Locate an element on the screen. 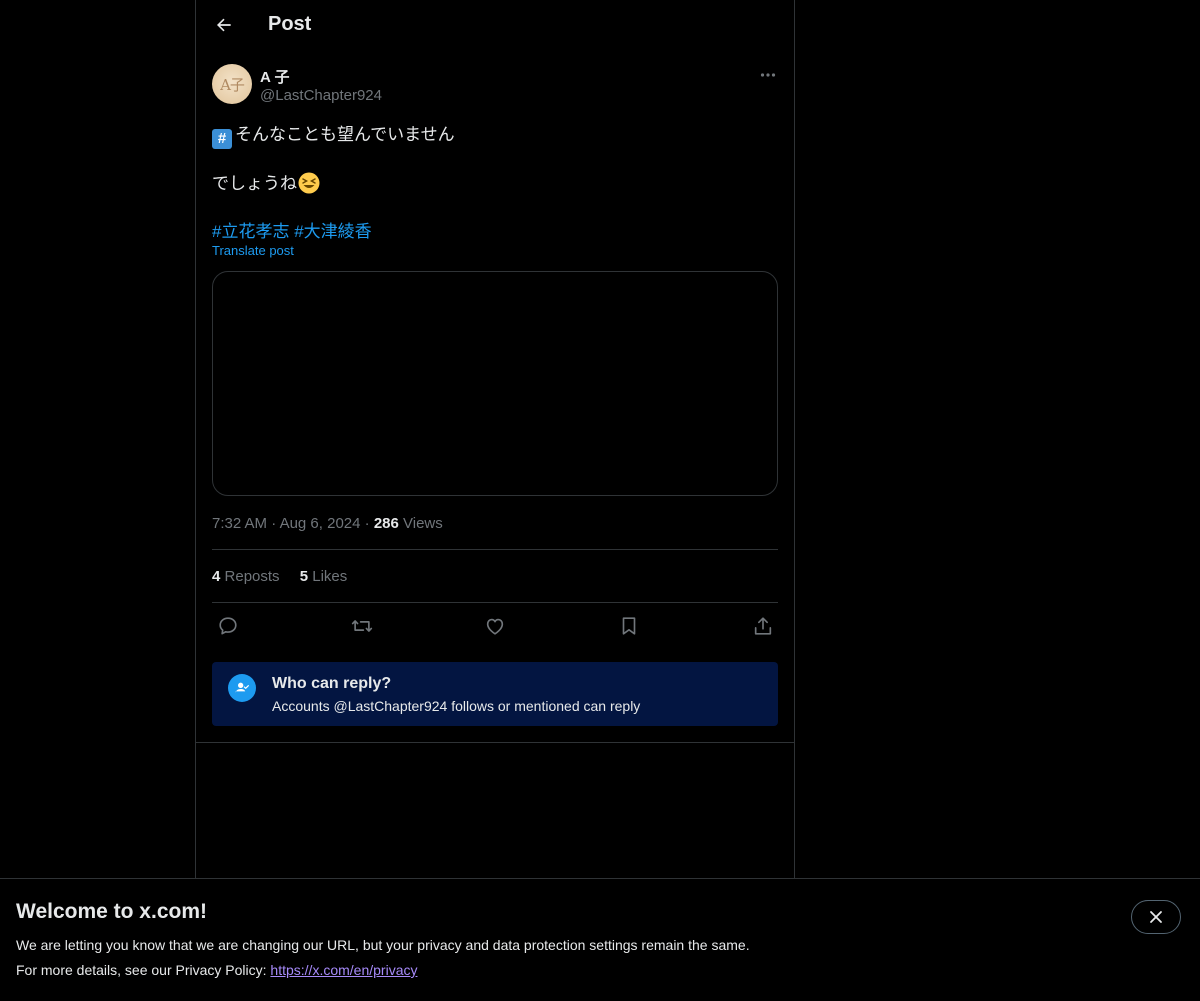  reply-restriction-icon is located at coordinates (242, 688).